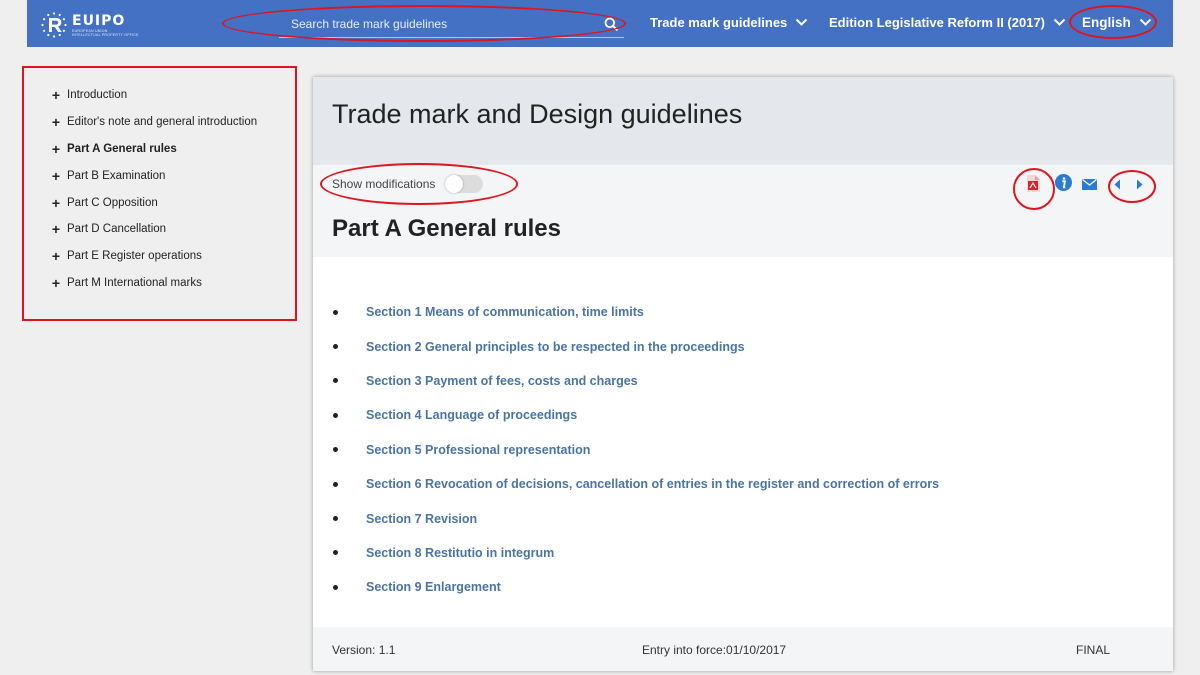 This screenshot has width=1200, height=675. Describe the element at coordinates (460, 553) in the screenshot. I see `section-link-8: Section 8 Restitutio in integrum` at that location.